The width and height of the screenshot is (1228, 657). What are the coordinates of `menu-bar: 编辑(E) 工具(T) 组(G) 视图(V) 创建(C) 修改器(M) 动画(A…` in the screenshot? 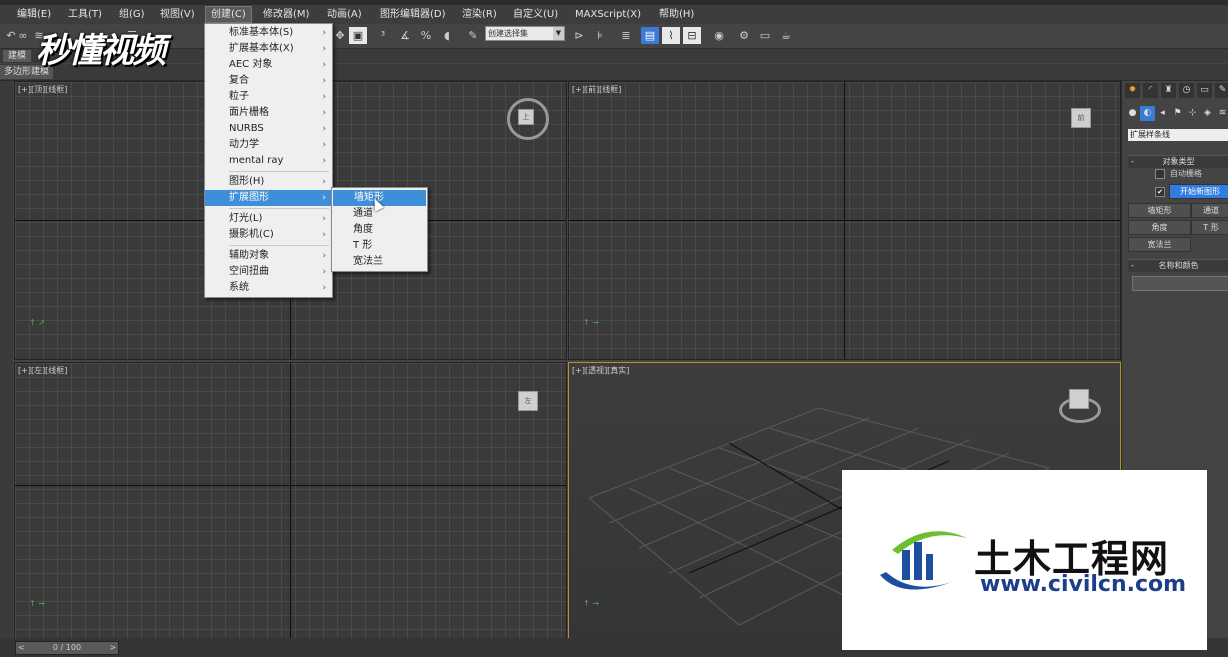 It's located at (614, 15).